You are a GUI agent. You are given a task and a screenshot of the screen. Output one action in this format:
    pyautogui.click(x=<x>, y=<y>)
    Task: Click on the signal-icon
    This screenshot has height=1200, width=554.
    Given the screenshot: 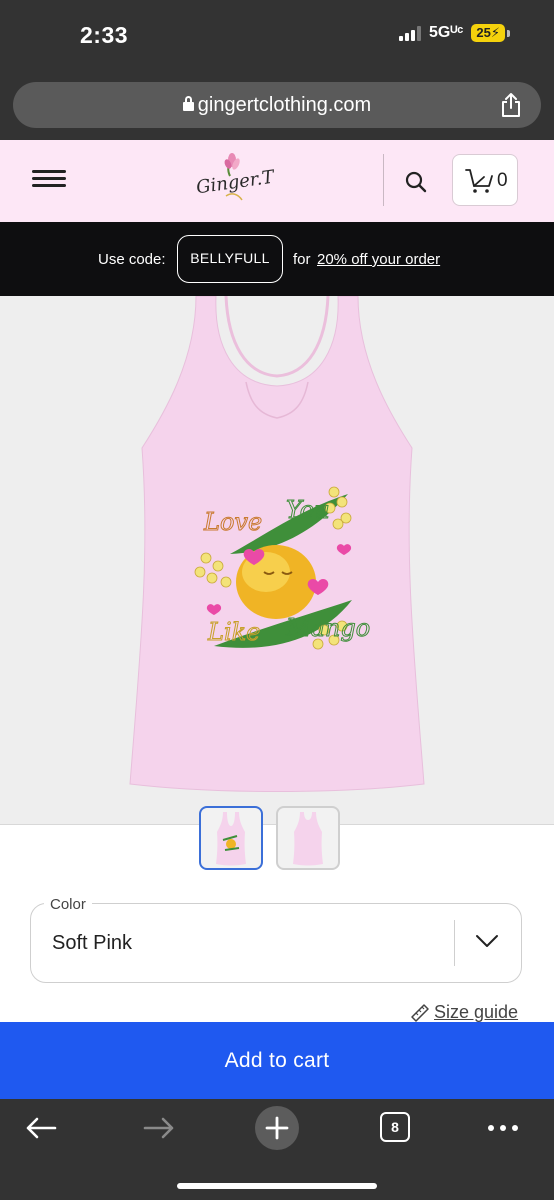 What is the action you would take?
    pyautogui.click(x=410, y=33)
    